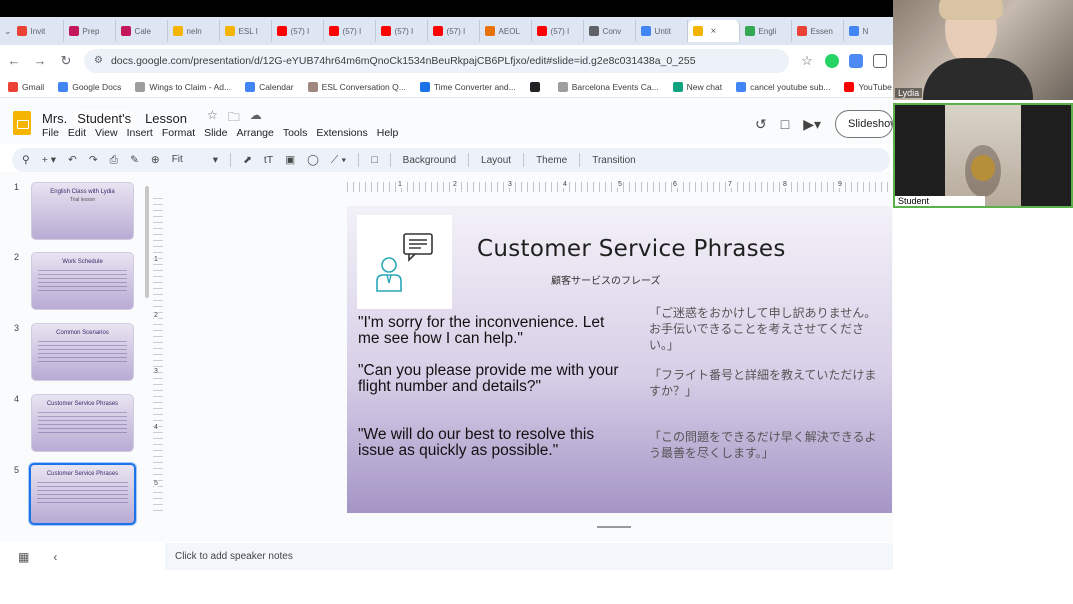 Image resolution: width=1073 pixels, height=604 pixels. Describe the element at coordinates (140, 133) in the screenshot. I see `menu-item: Insert` at that location.